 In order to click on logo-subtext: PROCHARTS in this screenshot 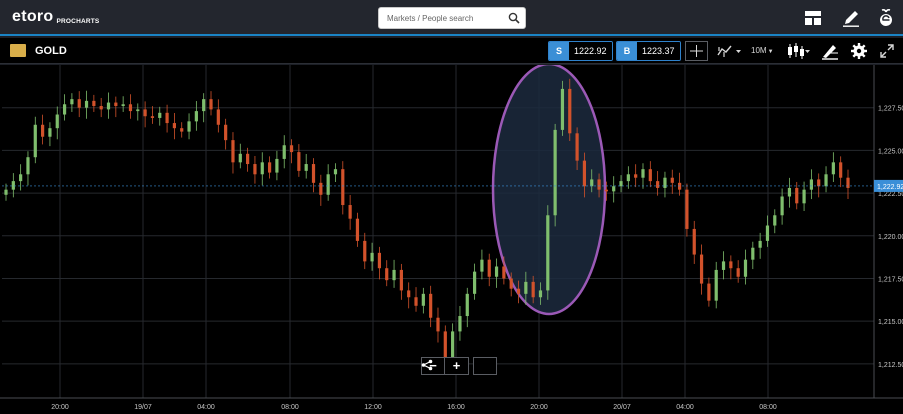, I will do `click(78, 21)`.